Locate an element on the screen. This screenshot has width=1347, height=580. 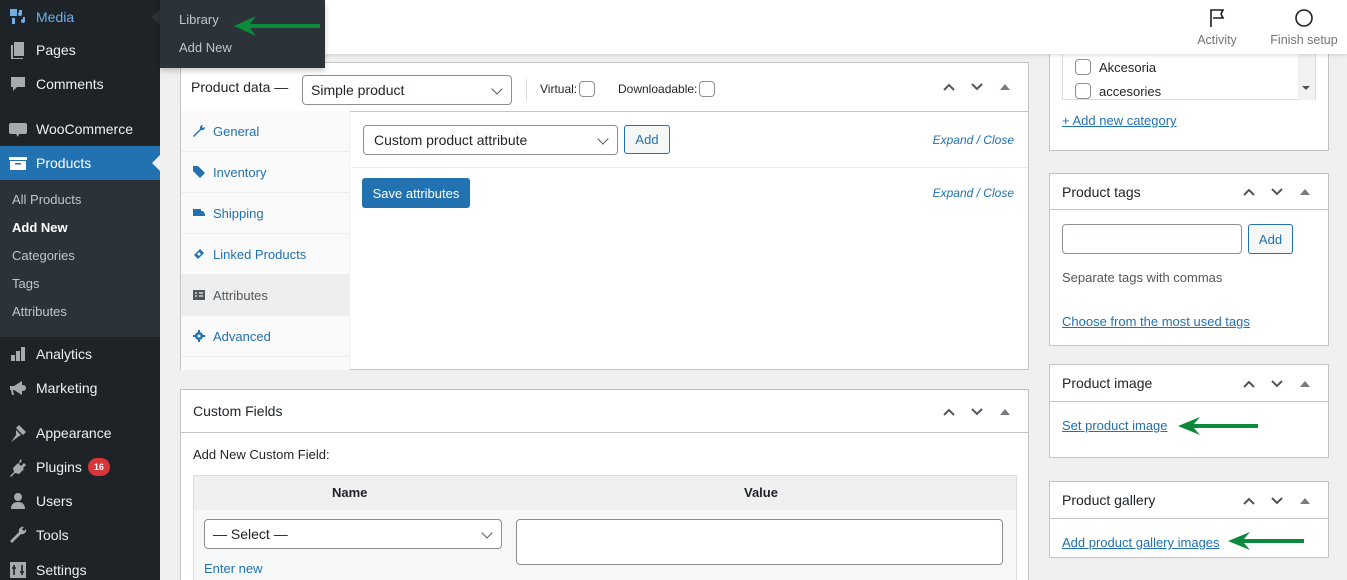
tab-attributes: Attributes is located at coordinates (265, 295).